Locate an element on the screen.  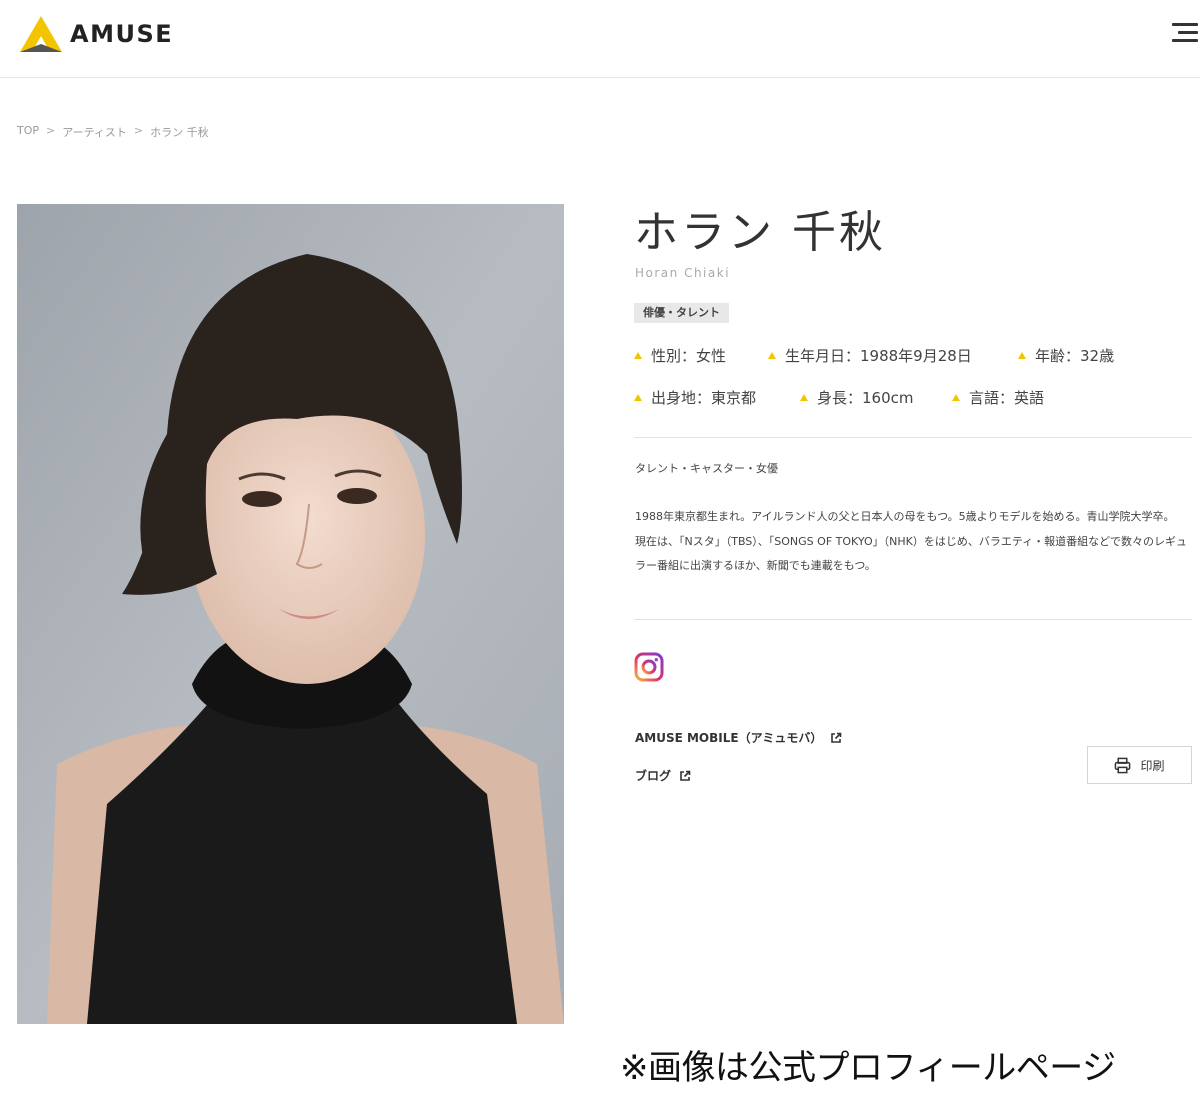
fact-row: 出身地：東京都 身長：160cm 言語：英語 is located at coordinates (914, 397).